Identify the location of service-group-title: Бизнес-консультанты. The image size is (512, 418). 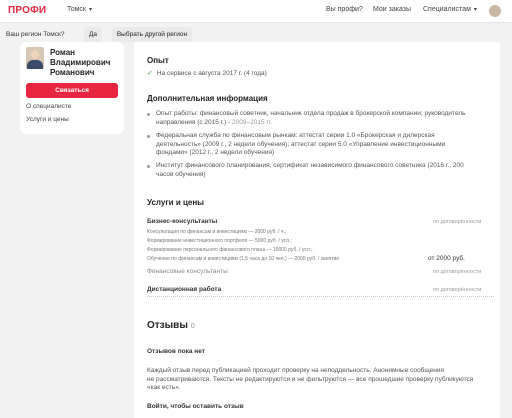
(182, 221).